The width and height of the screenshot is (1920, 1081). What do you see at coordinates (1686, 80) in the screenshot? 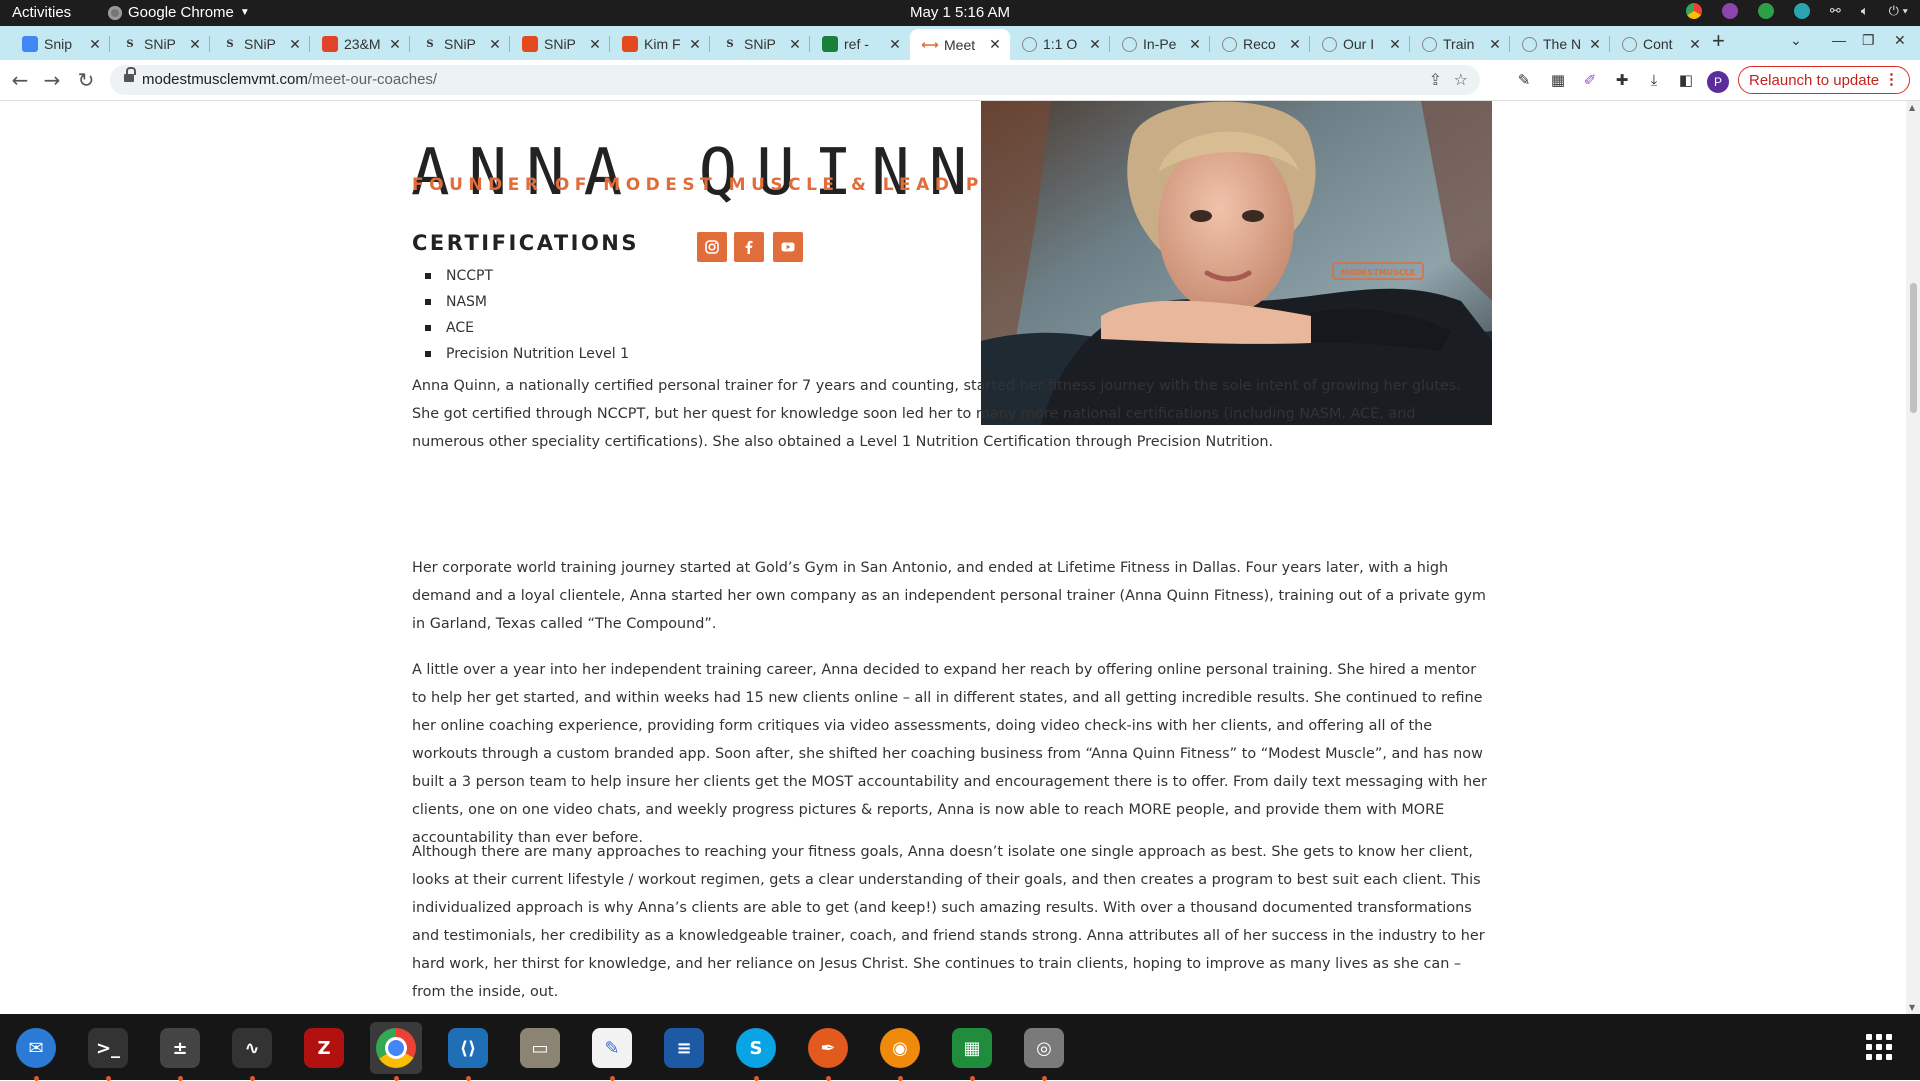
I see `side-panel-icon: ◧` at bounding box center [1686, 80].